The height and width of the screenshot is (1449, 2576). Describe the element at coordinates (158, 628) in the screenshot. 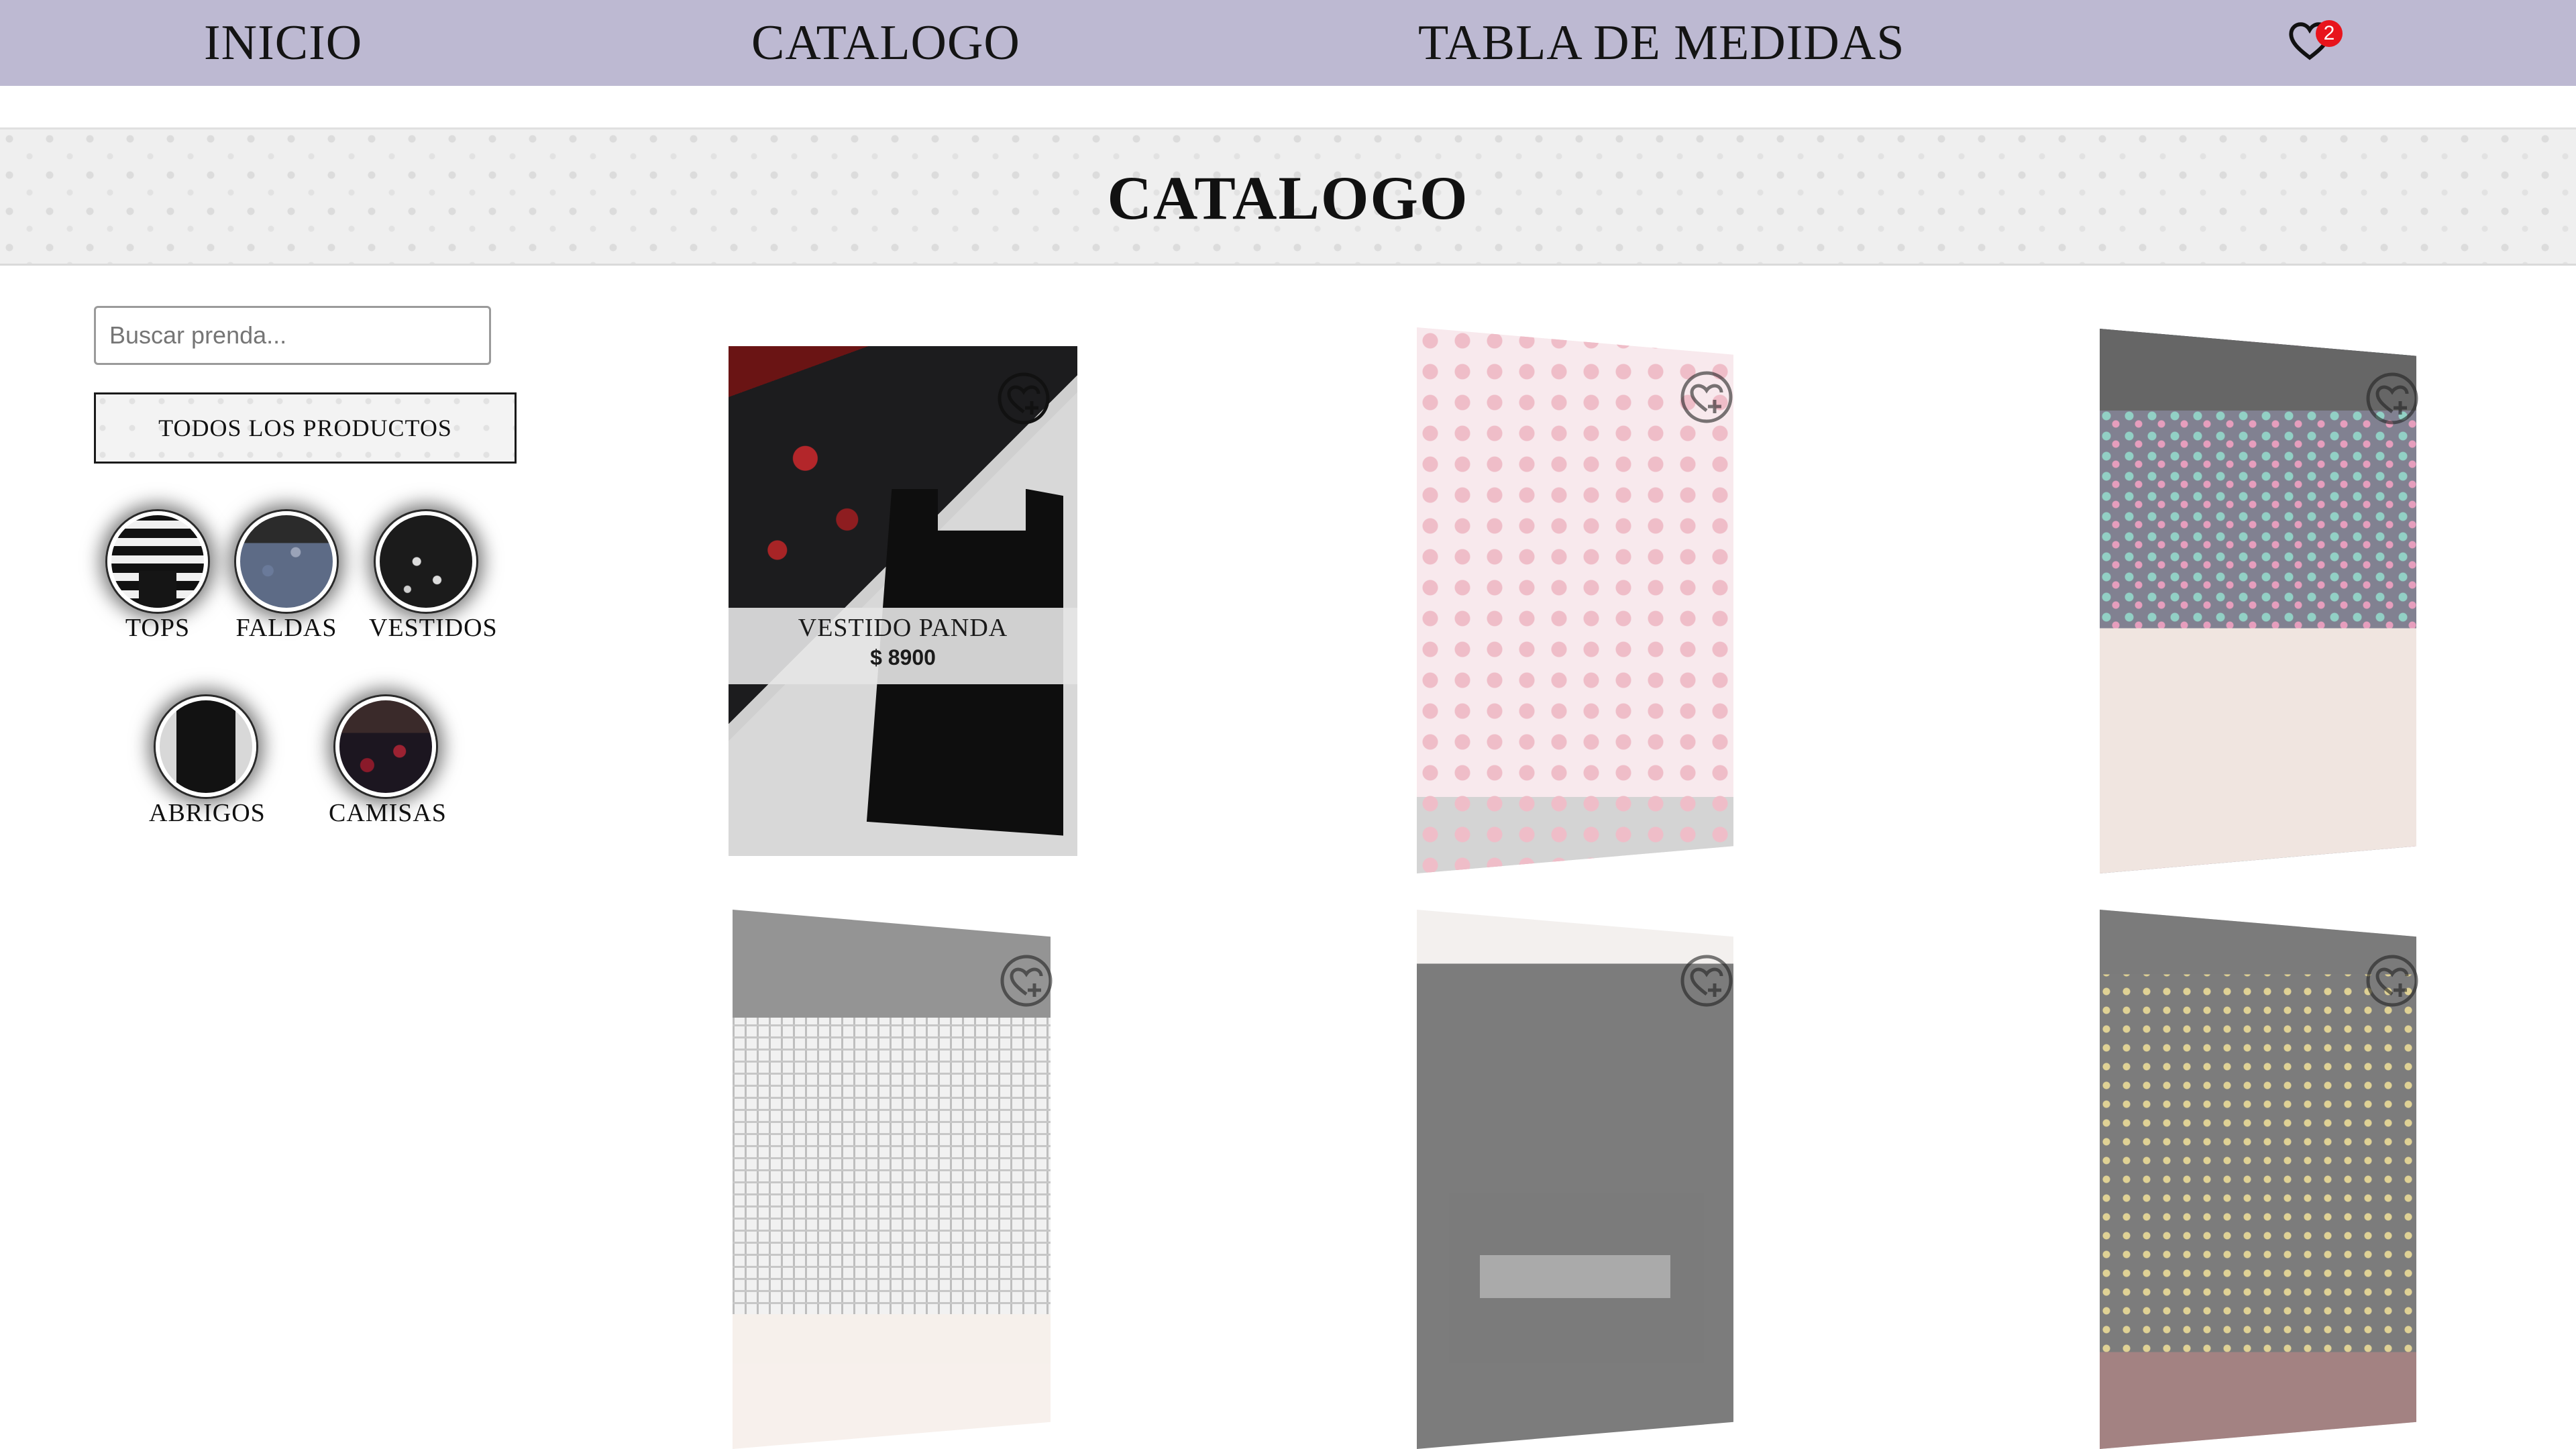

I see `category-label: TOPS` at that location.